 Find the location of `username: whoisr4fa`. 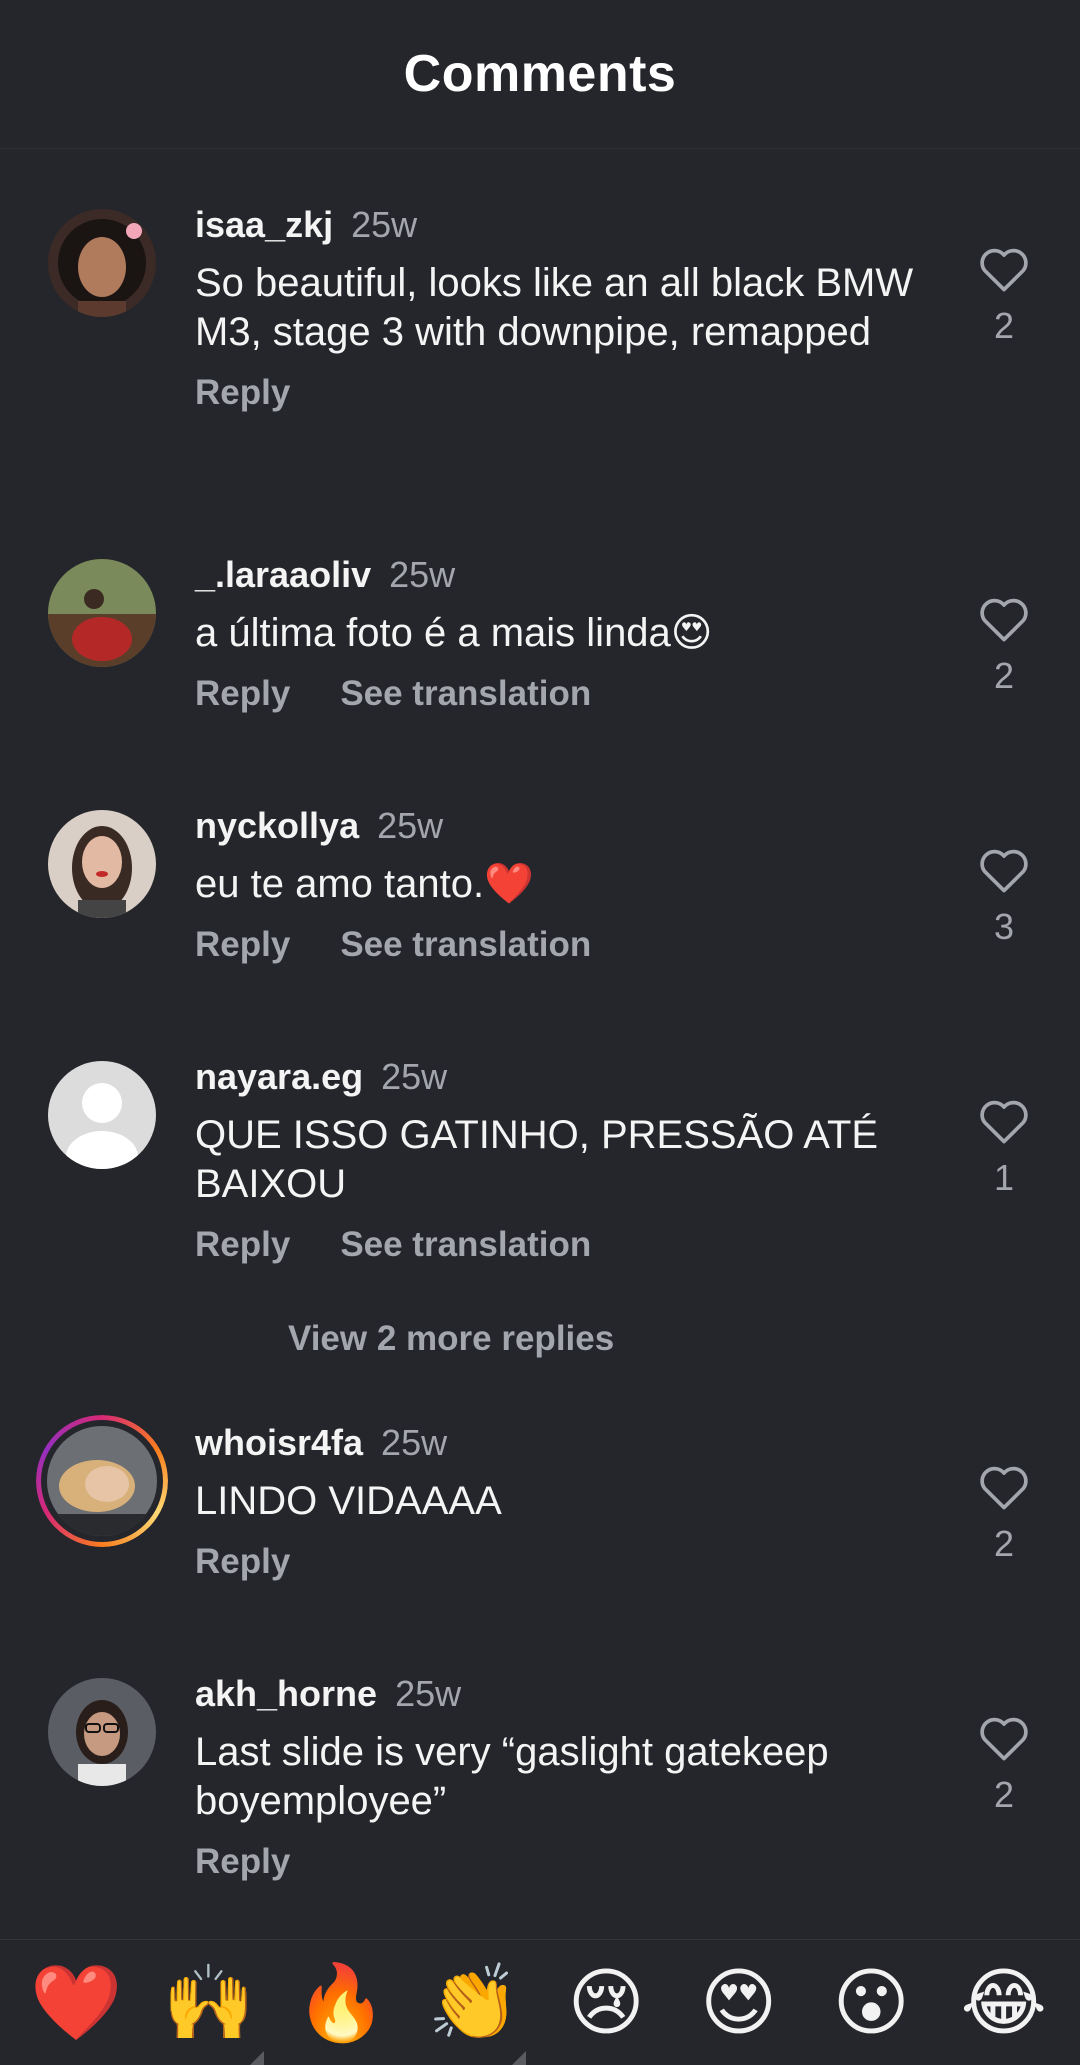

username: whoisr4fa is located at coordinates (279, 1442).